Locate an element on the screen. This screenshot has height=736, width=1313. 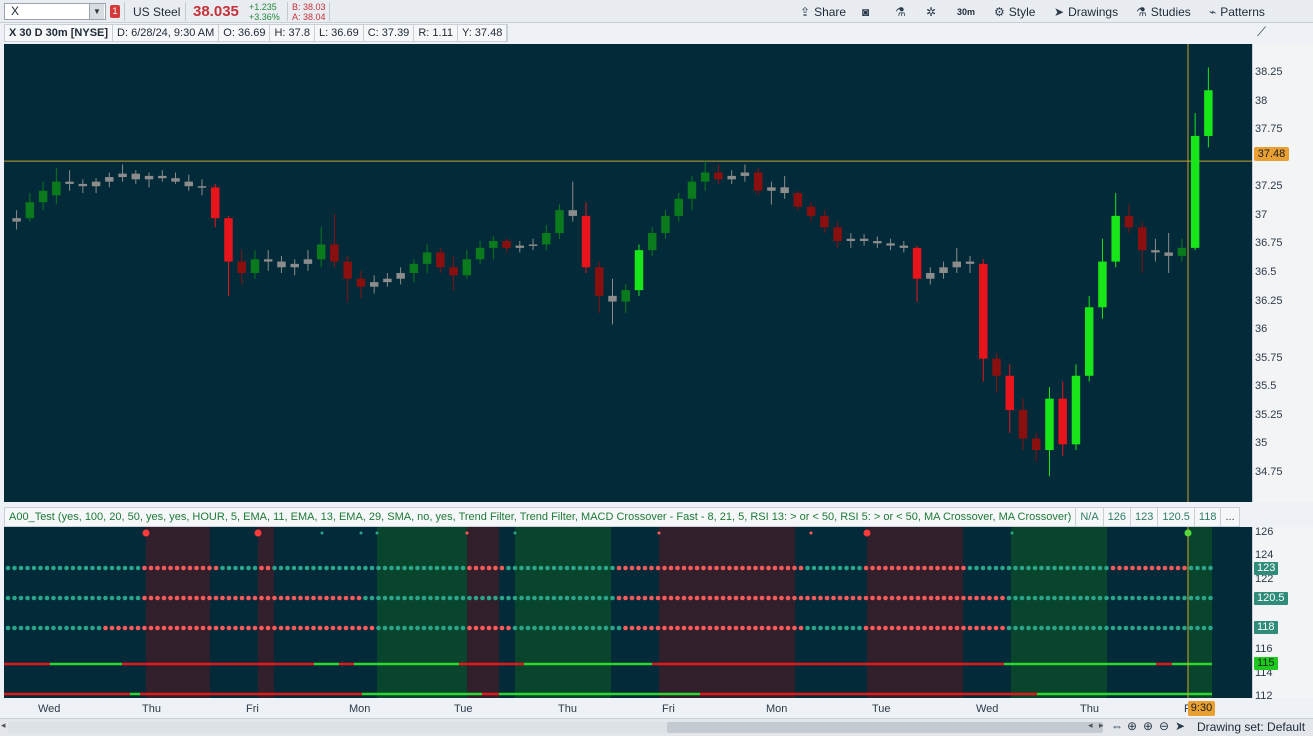
aggregation-button: 30m is located at coordinates (966, 11).